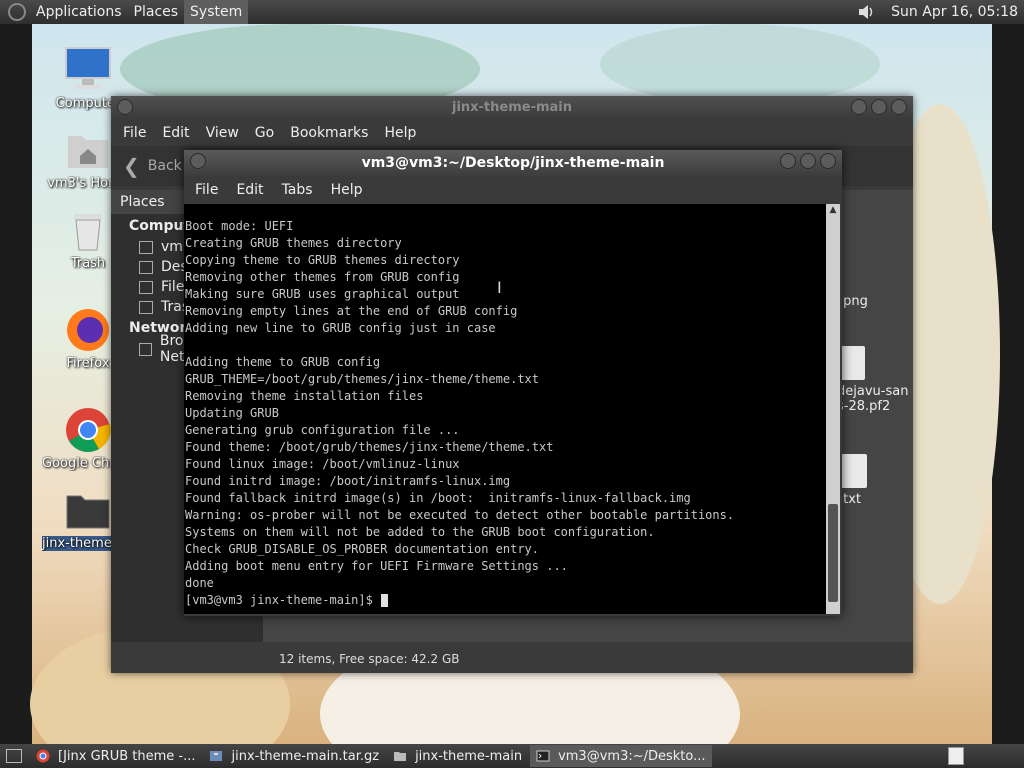  What do you see at coordinates (216, 756) in the screenshot?
I see `archive-icon` at bounding box center [216, 756].